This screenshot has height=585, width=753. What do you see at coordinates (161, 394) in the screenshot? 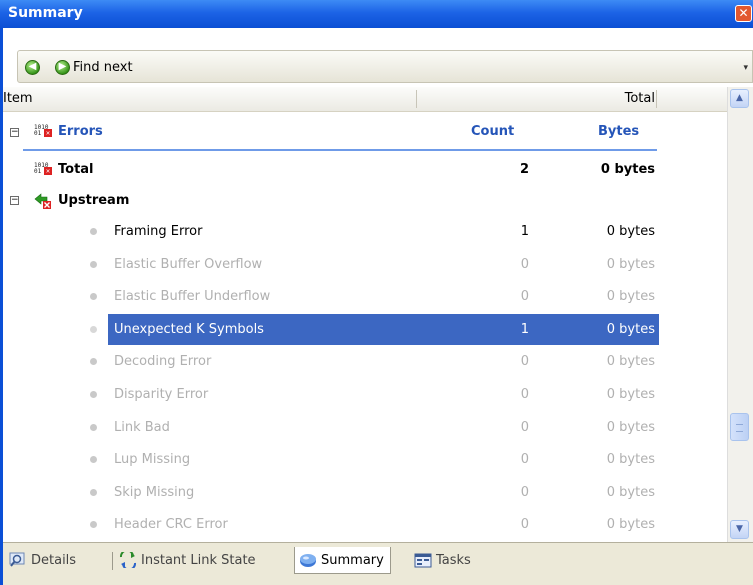
I see `error-row-label: Disparity Error` at bounding box center [161, 394].